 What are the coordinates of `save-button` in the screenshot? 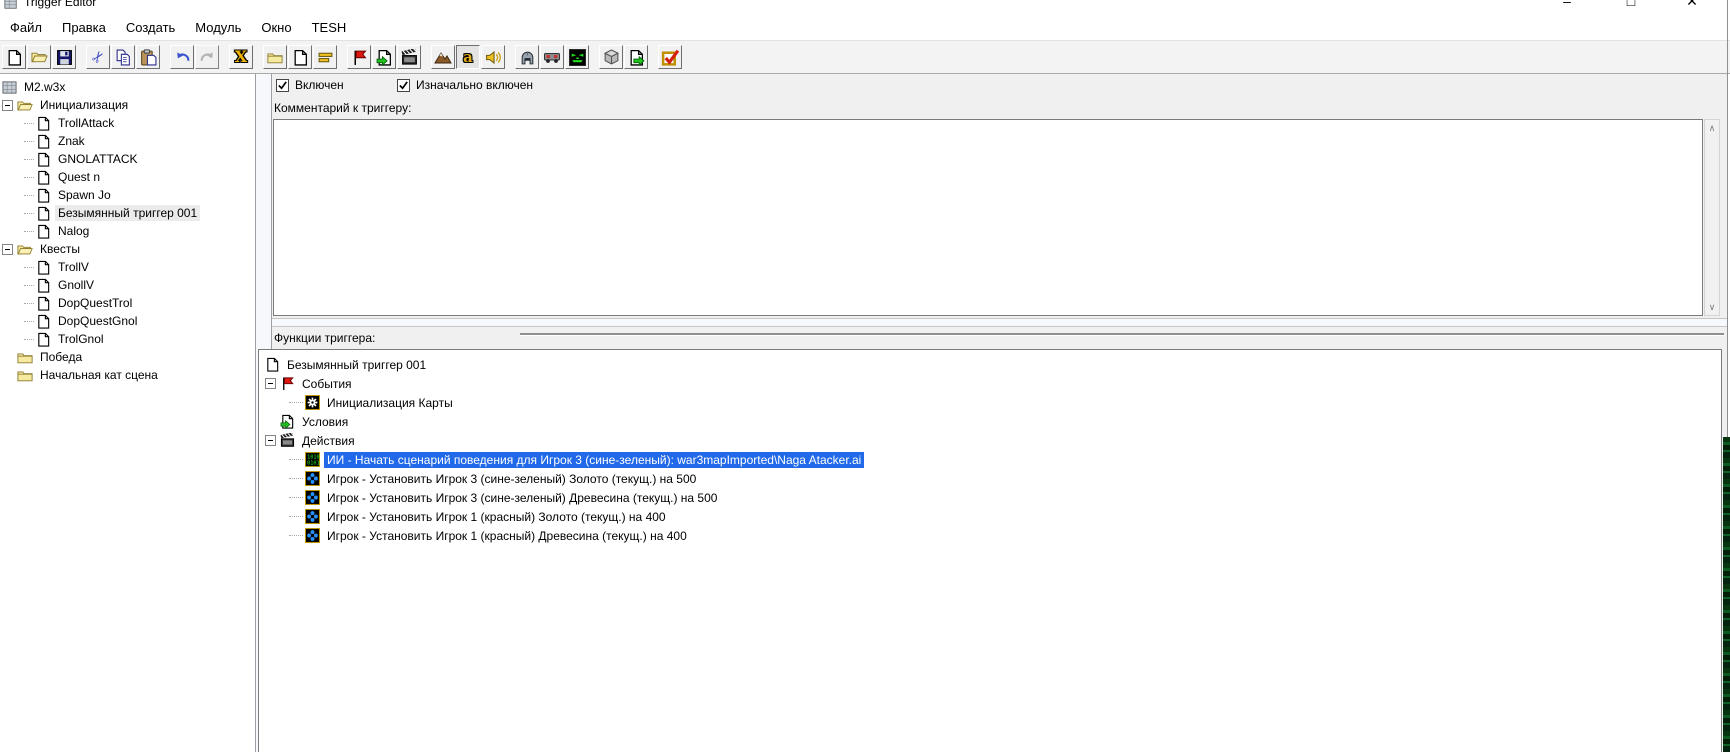 It's located at (64, 57).